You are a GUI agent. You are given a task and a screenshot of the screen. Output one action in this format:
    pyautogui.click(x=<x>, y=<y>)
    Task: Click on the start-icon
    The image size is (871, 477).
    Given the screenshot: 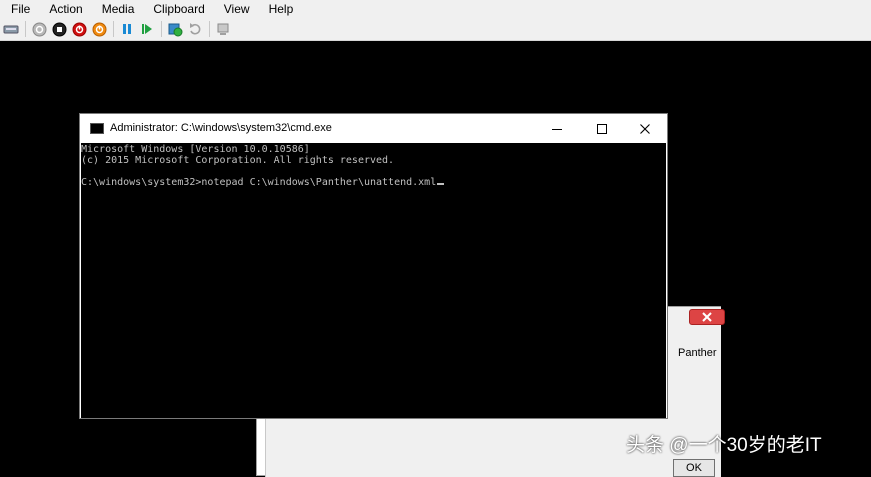 What is the action you would take?
    pyautogui.click(x=39, y=29)
    